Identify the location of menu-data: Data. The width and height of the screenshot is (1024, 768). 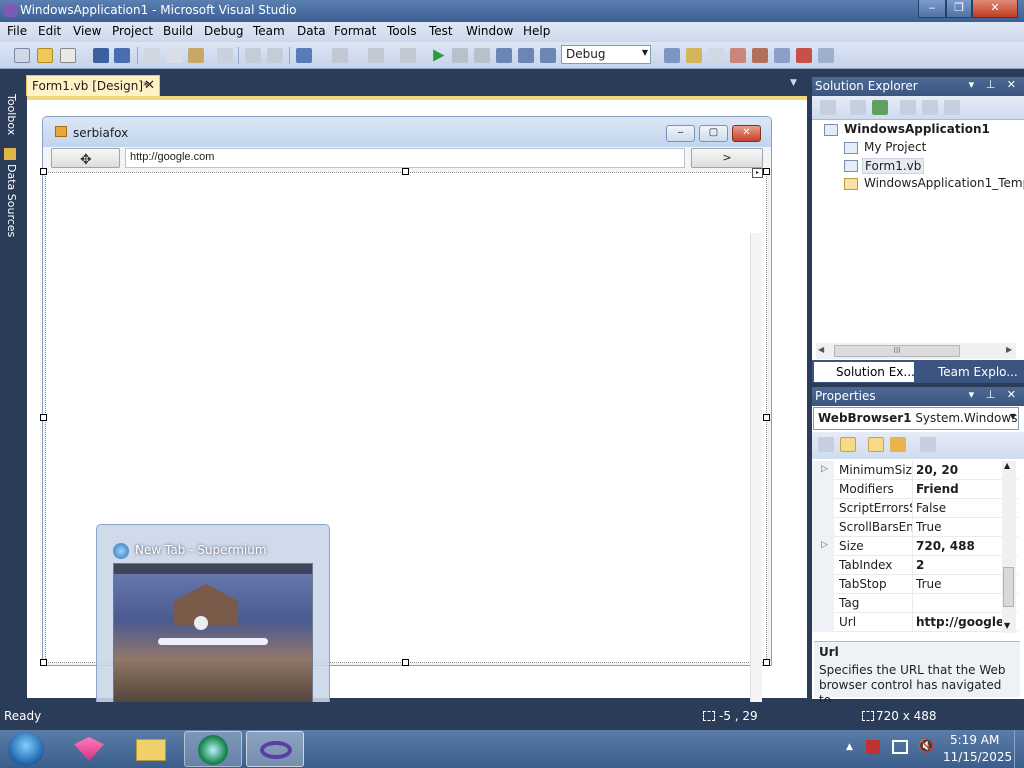
(311, 31).